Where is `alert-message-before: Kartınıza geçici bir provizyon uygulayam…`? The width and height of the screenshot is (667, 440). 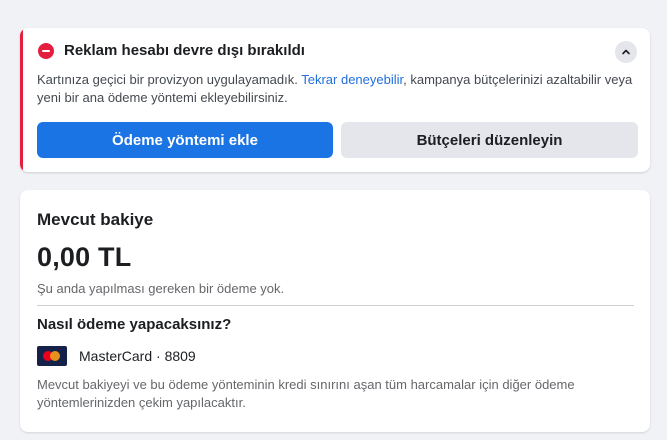
alert-message-before: Kartınıza geçici bir provizyon uygulayam… is located at coordinates (169, 79).